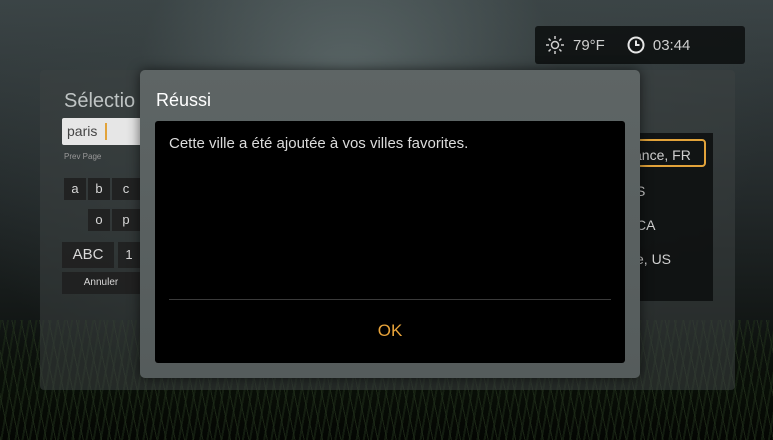  I want to click on key-c: c, so click(126, 189).